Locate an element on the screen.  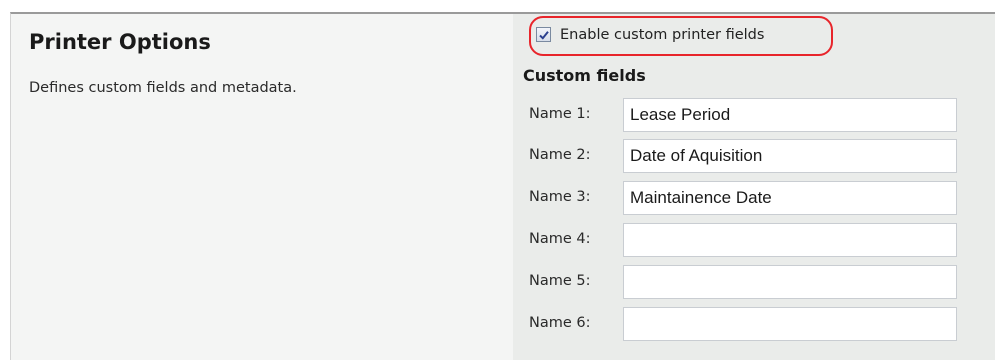
checkmark-icon is located at coordinates (544, 35).